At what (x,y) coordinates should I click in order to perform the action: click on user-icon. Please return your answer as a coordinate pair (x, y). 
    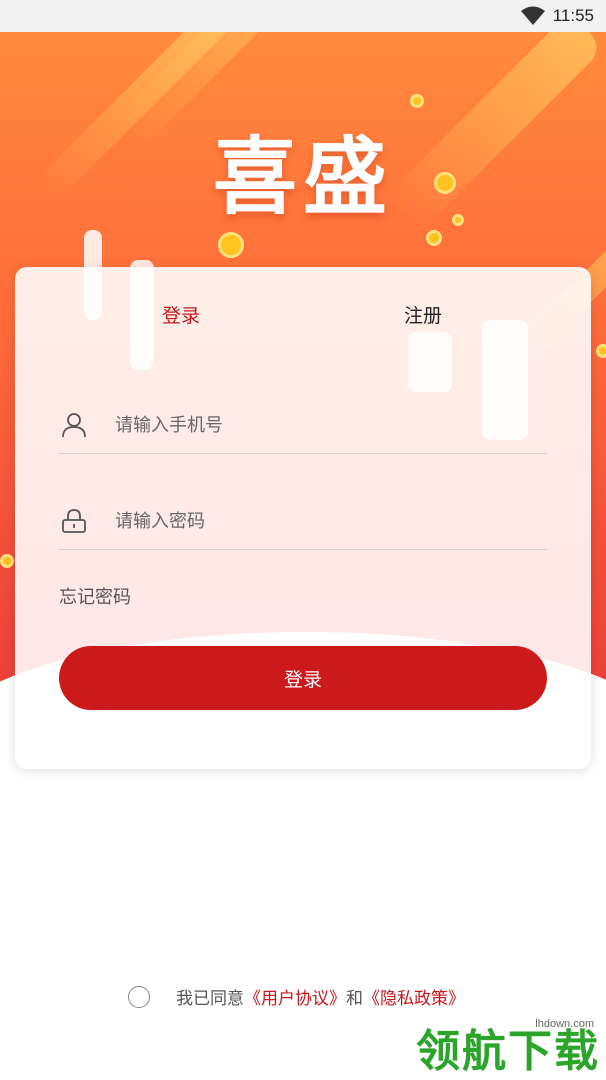
    Looking at the image, I should click on (74, 425).